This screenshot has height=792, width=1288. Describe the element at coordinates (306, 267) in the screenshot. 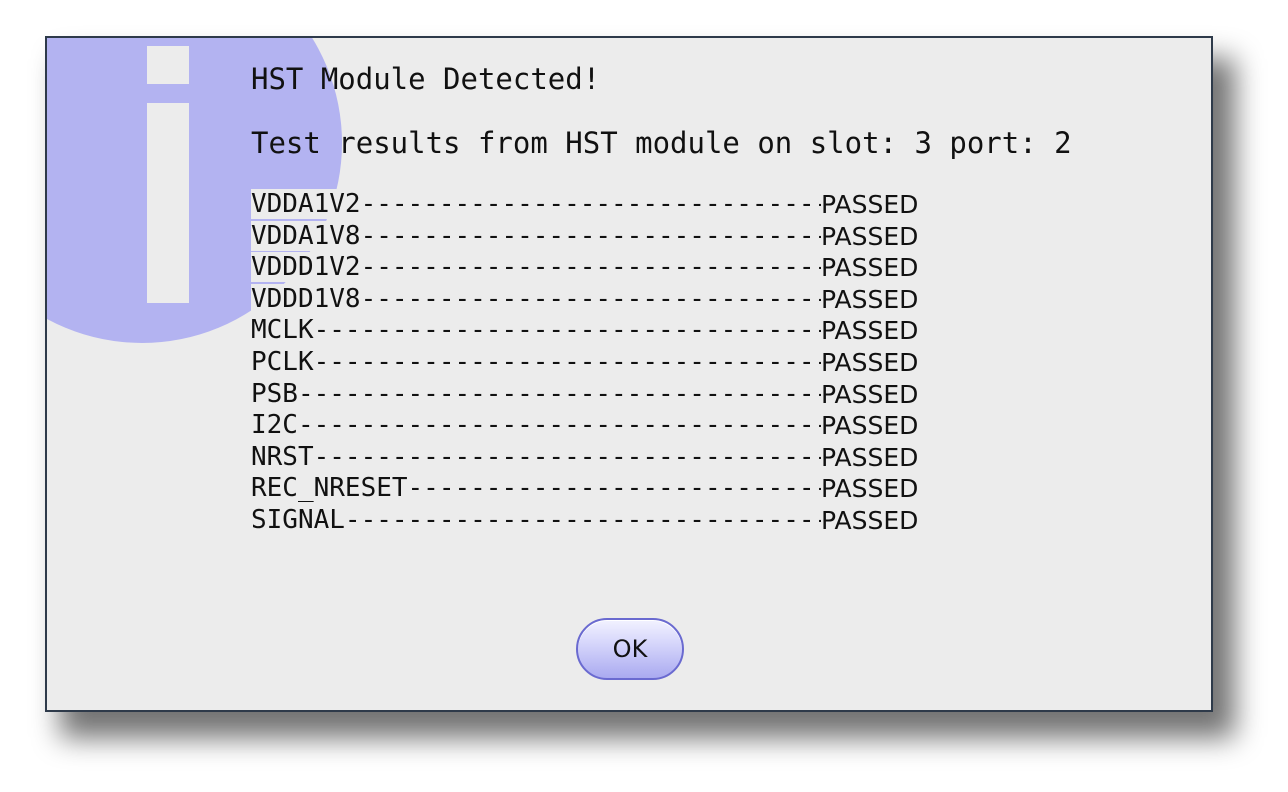

I see `test-name: VDDD1V2` at that location.